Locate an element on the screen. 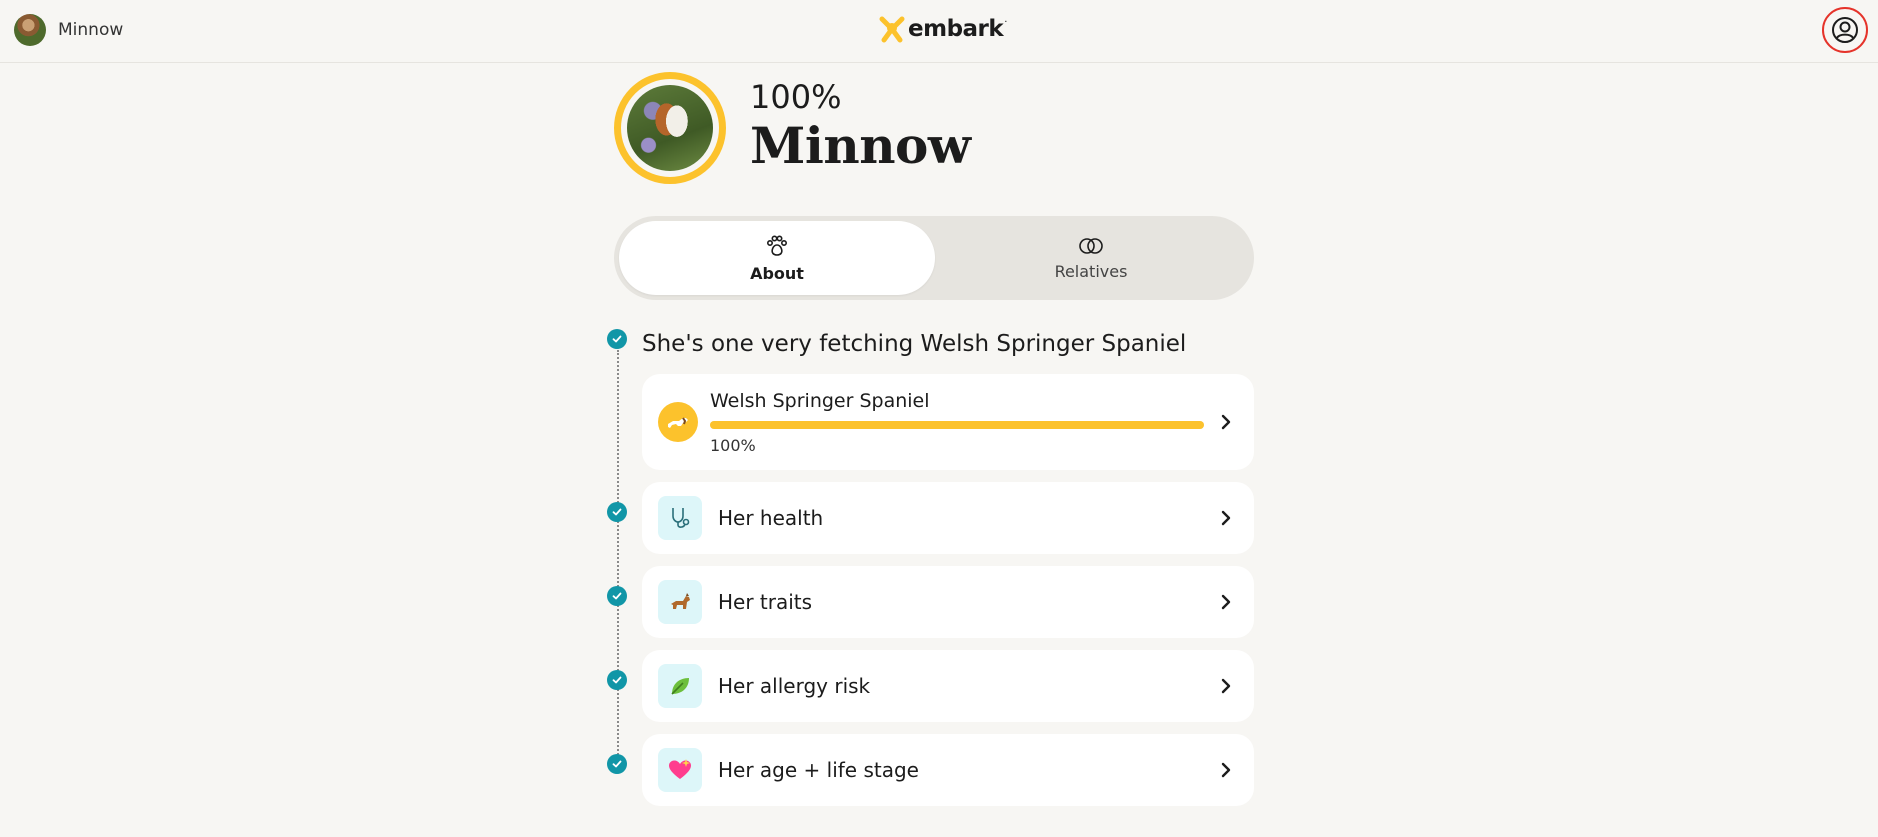  pet-avatar is located at coordinates (30, 30).